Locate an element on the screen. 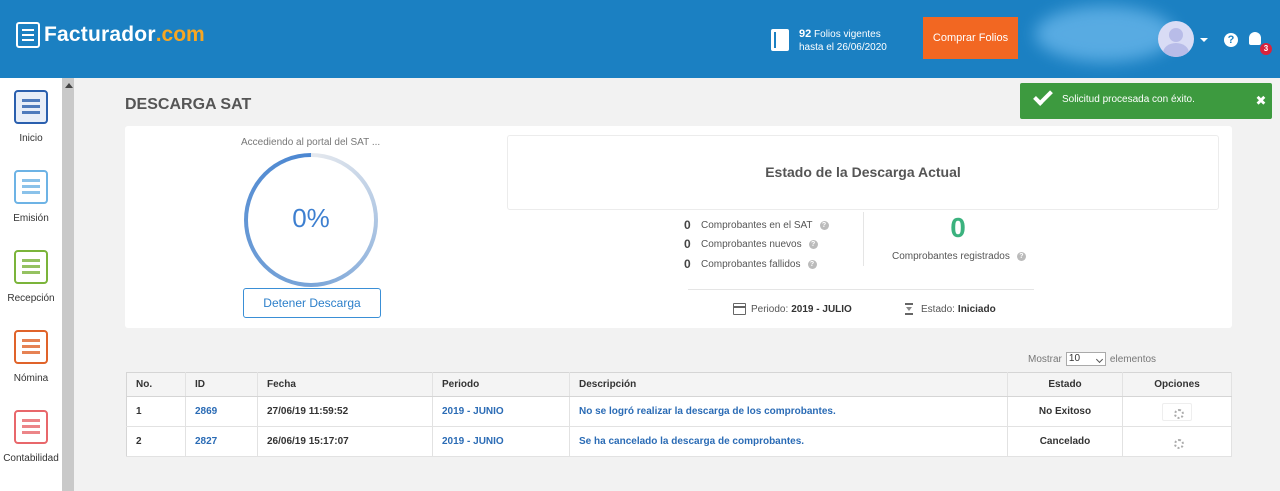 The height and width of the screenshot is (491, 1280). sidebar-item-inicio: Inicio is located at coordinates (31, 117).